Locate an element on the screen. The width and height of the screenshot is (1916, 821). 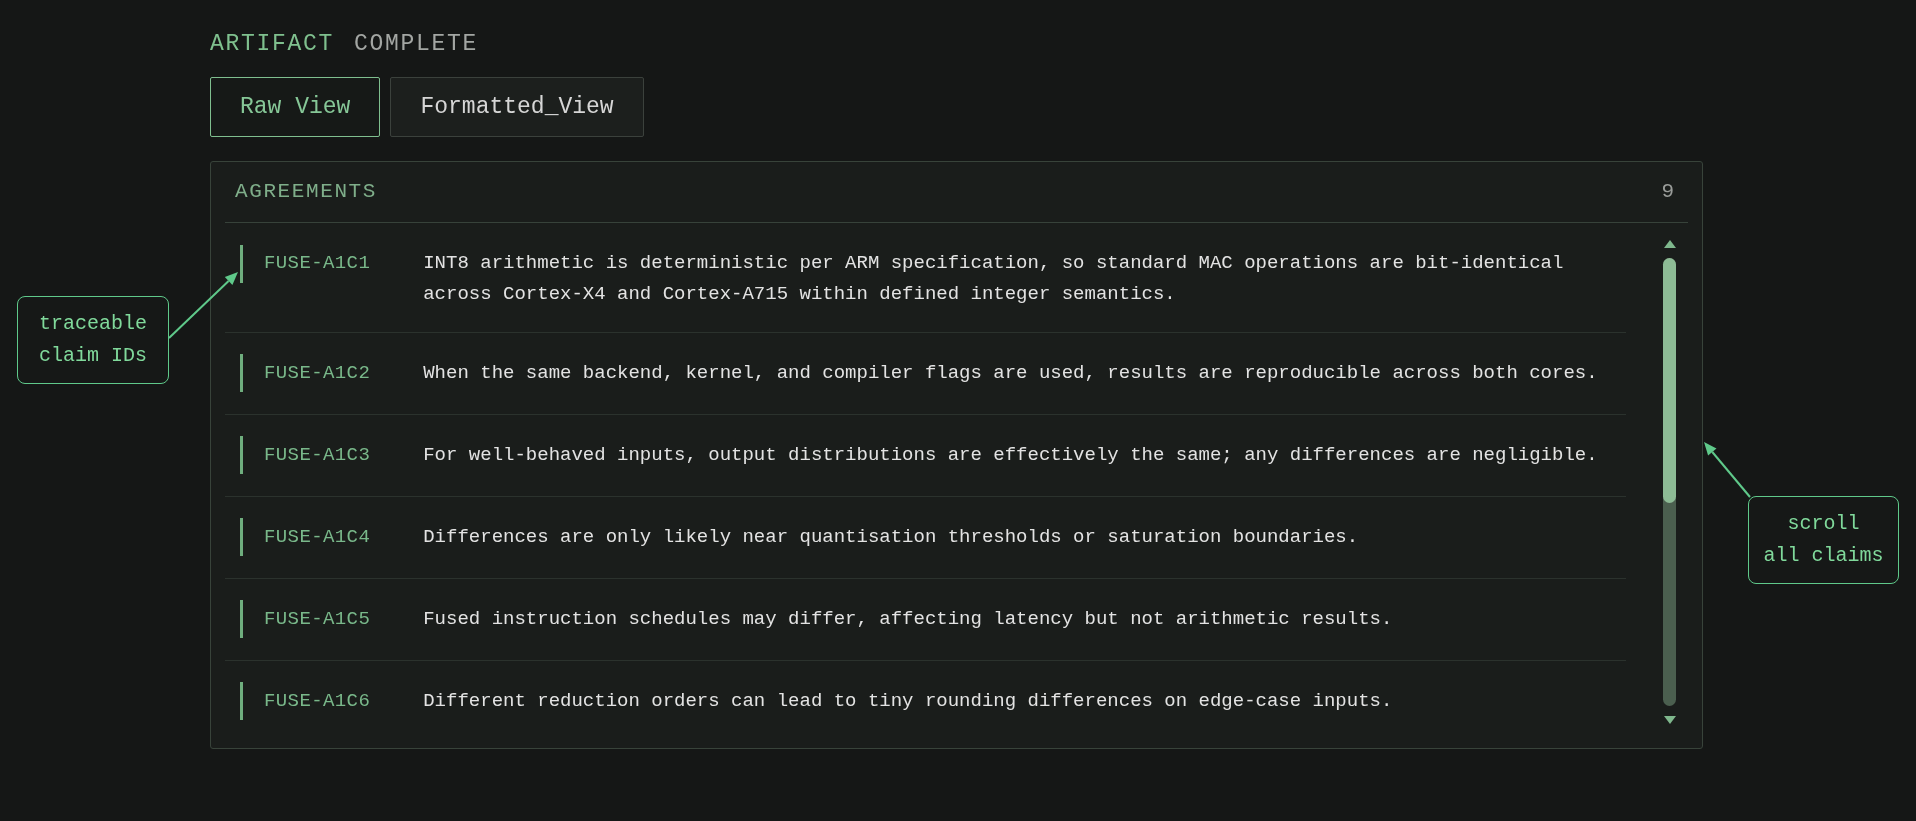
count-label: 9 is located at coordinates (1667, 192).